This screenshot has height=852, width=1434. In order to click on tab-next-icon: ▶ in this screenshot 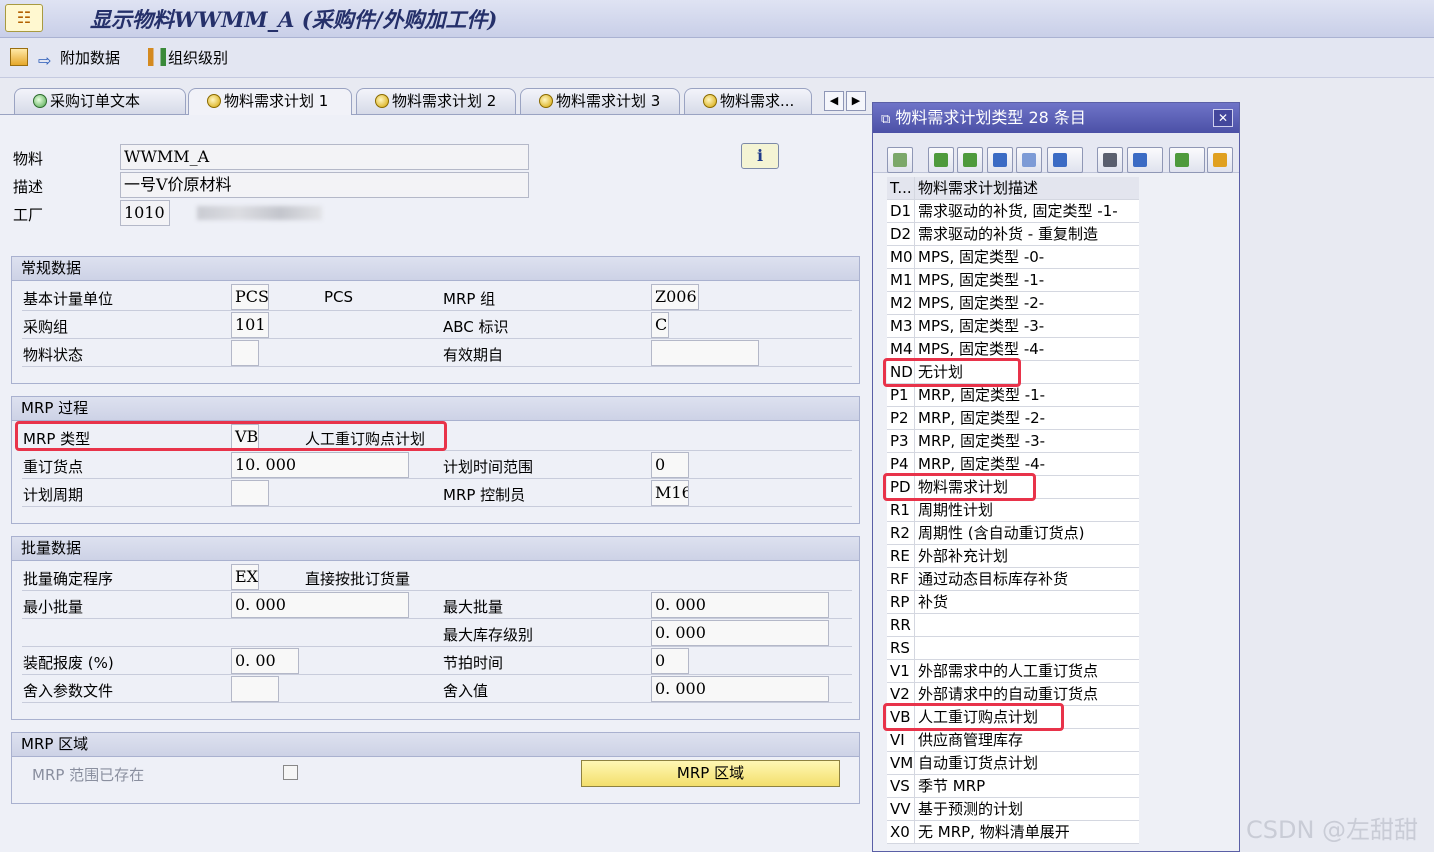, I will do `click(856, 101)`.